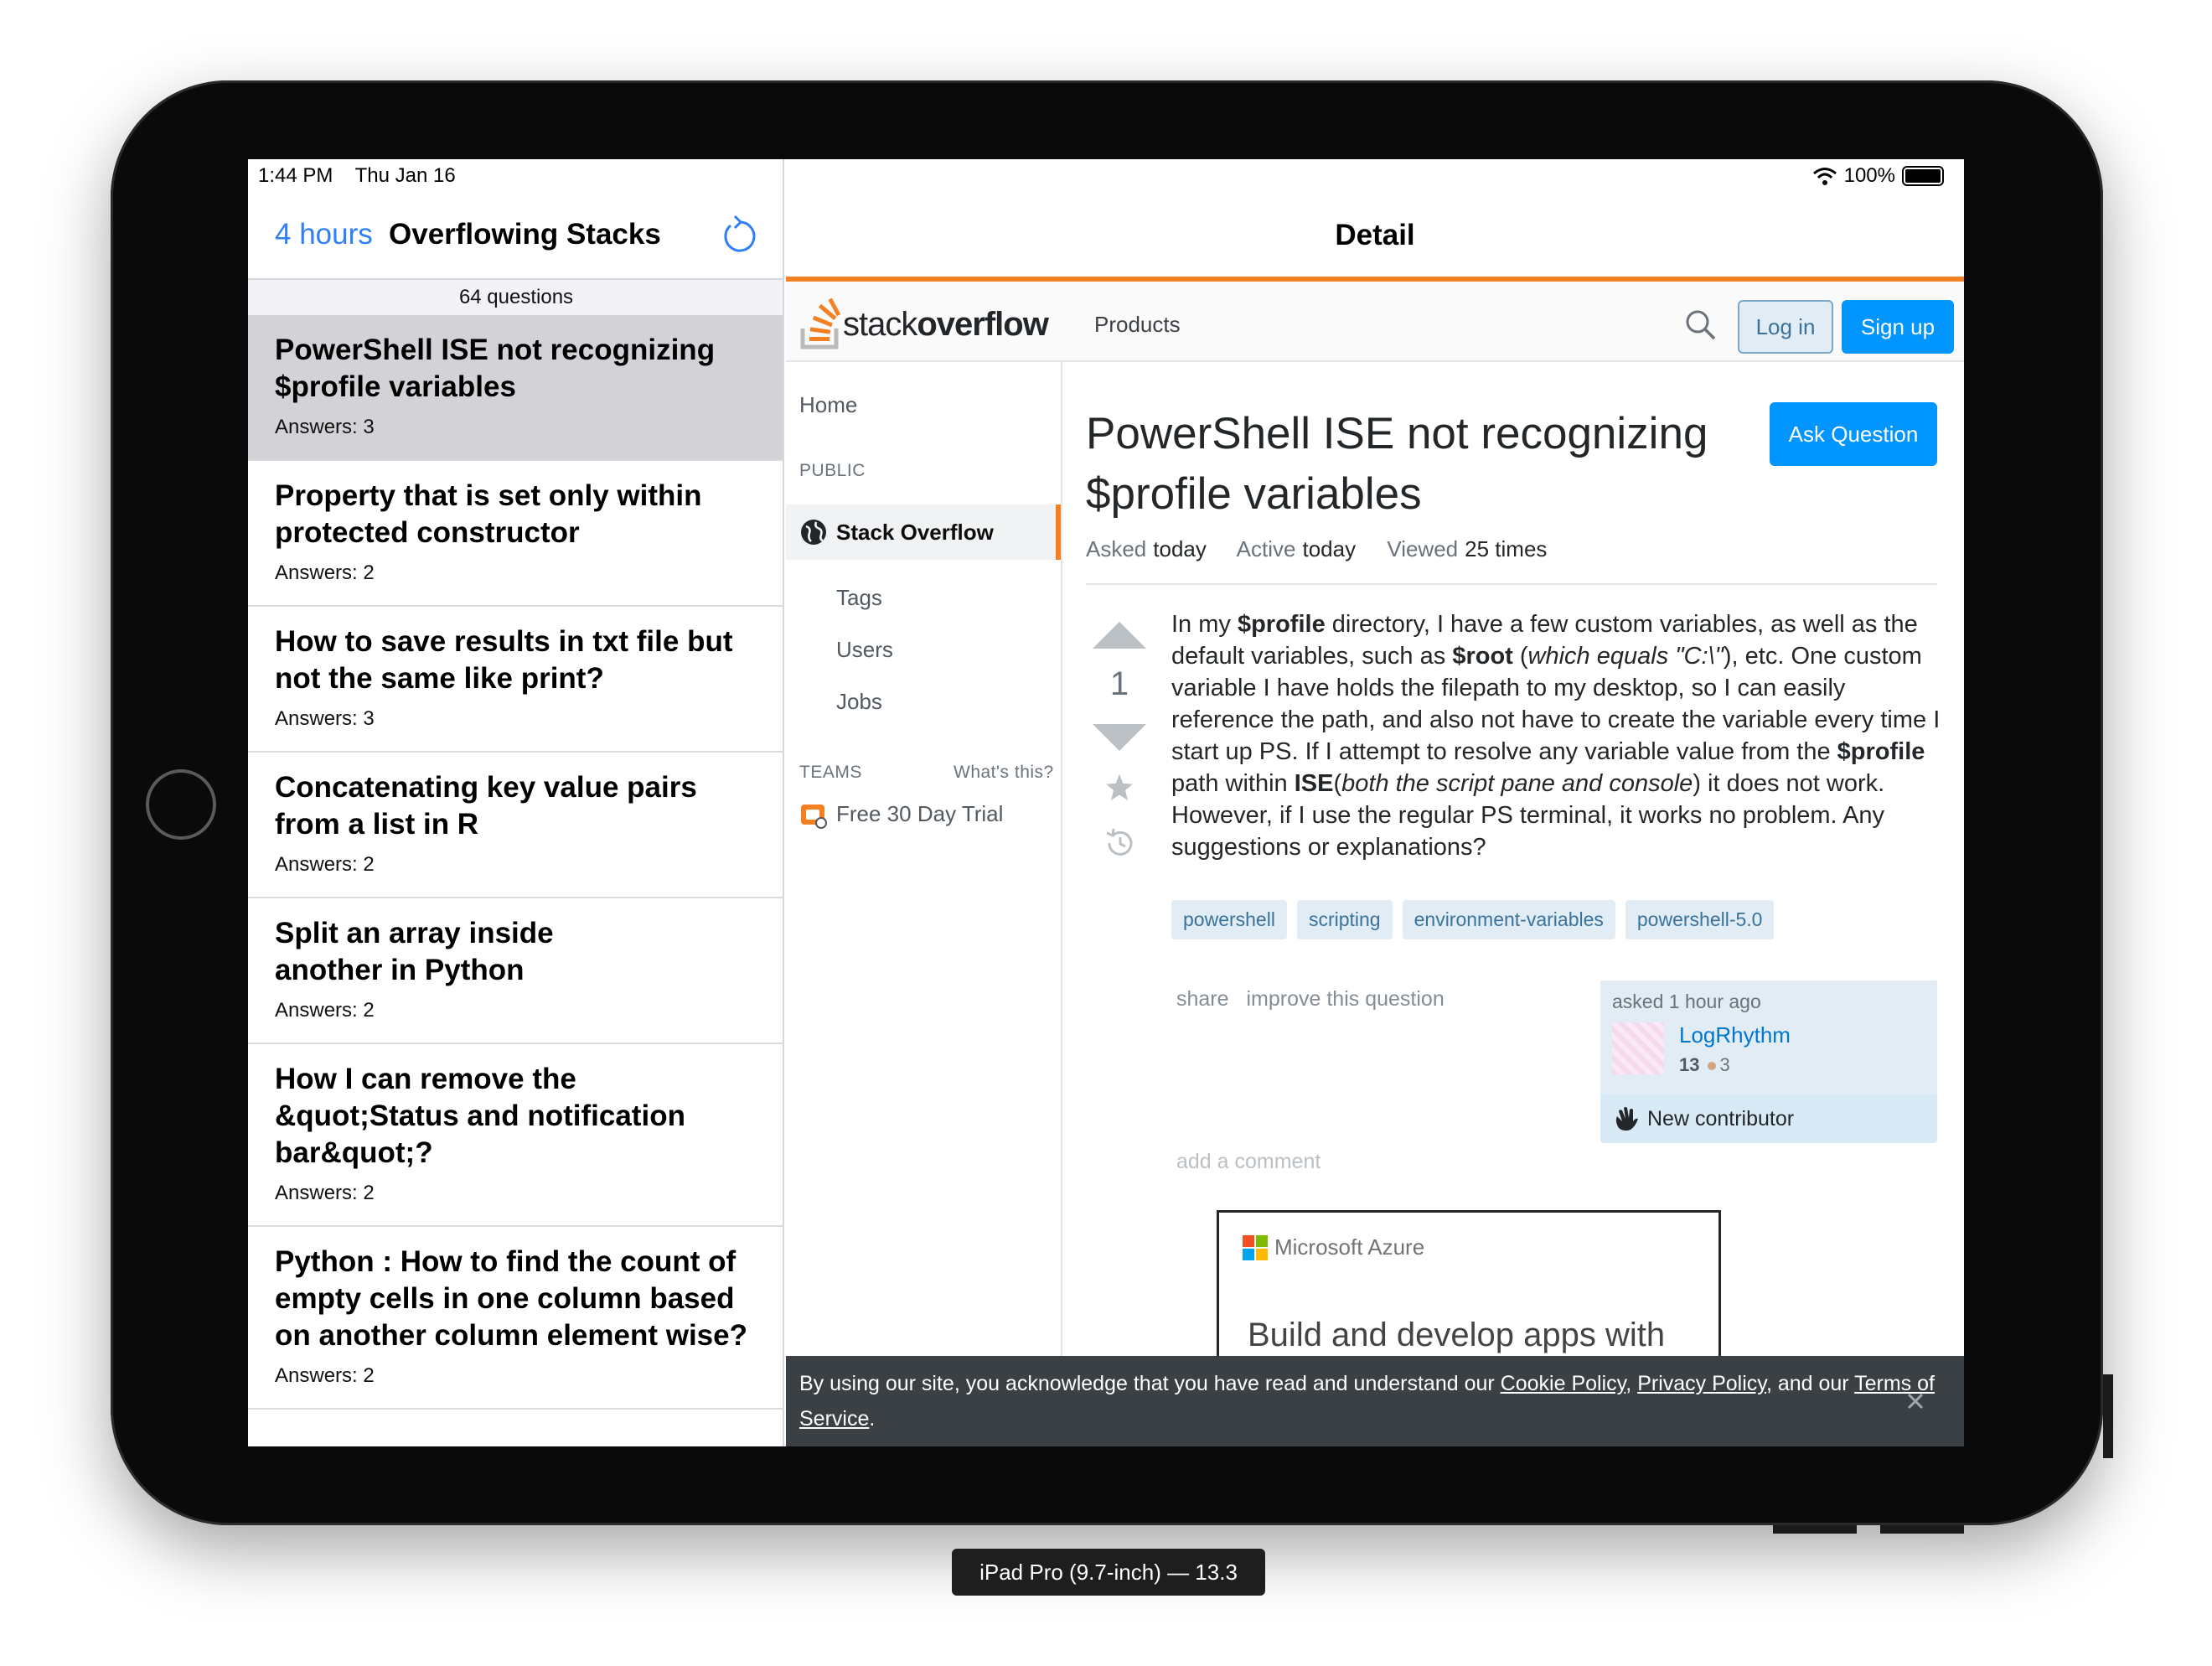  Describe the element at coordinates (1898, 327) in the screenshot. I see `signup-button: Sign up` at that location.